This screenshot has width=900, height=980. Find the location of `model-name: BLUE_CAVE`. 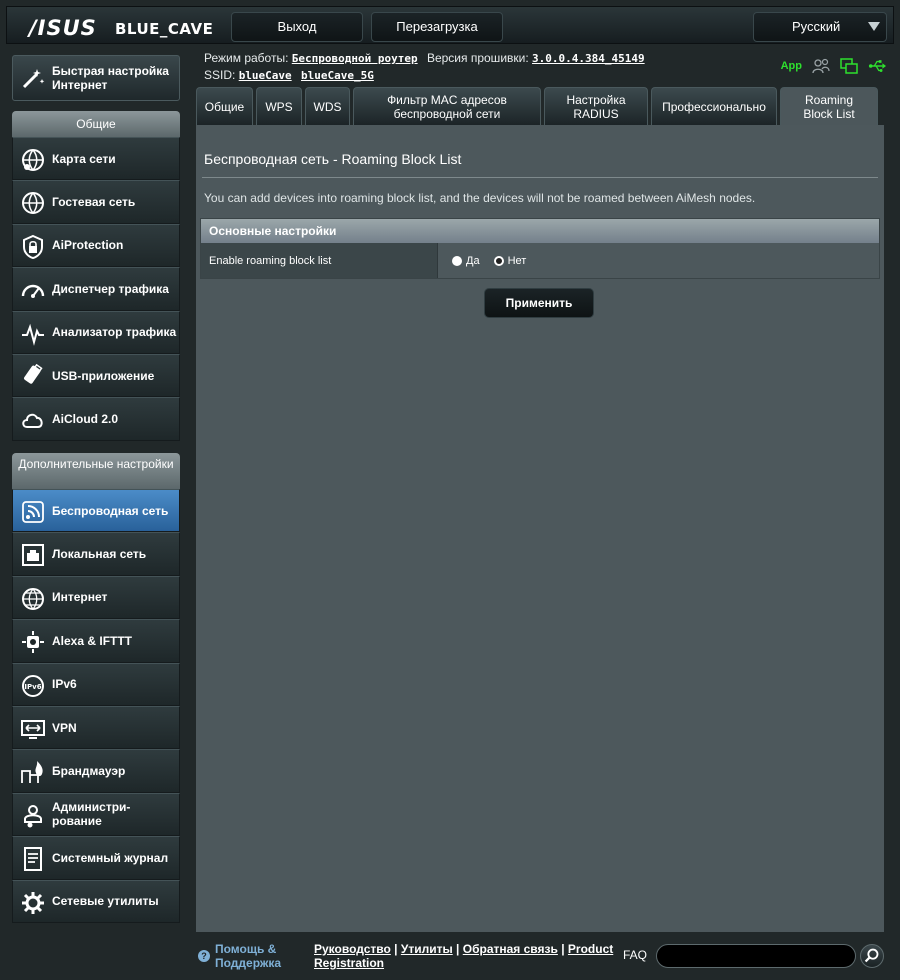

model-name: BLUE_CAVE is located at coordinates (164, 29).